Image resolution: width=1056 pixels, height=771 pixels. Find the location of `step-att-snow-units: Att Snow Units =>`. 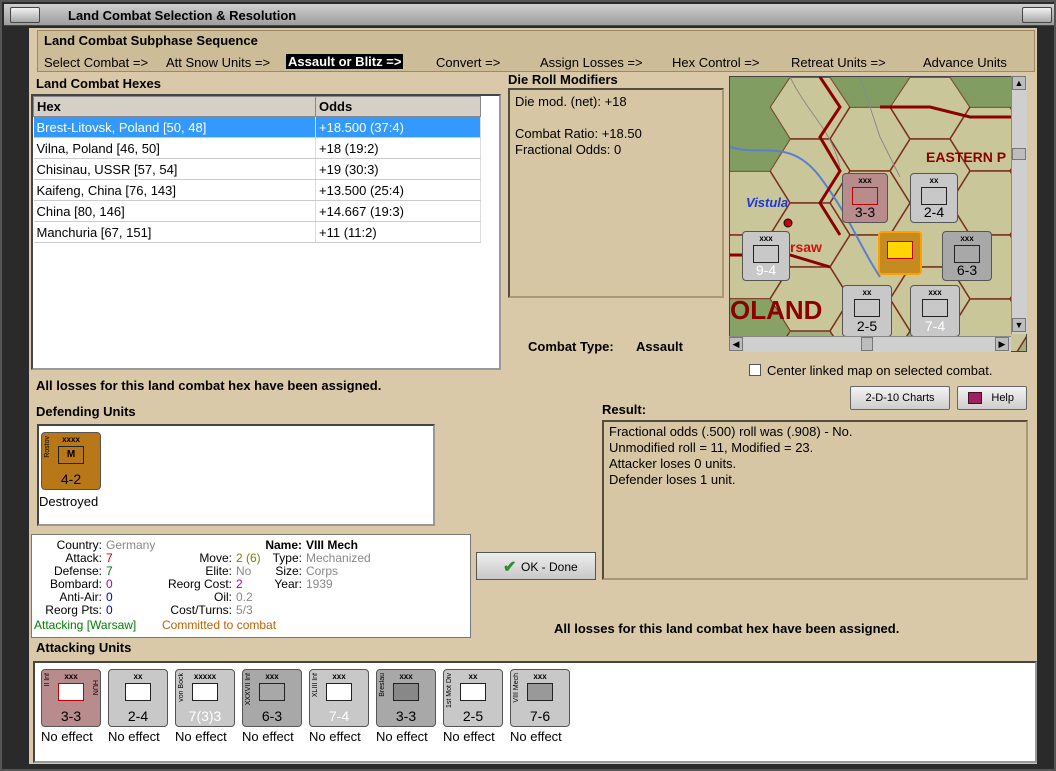

step-att-snow-units: Att Snow Units => is located at coordinates (218, 62).